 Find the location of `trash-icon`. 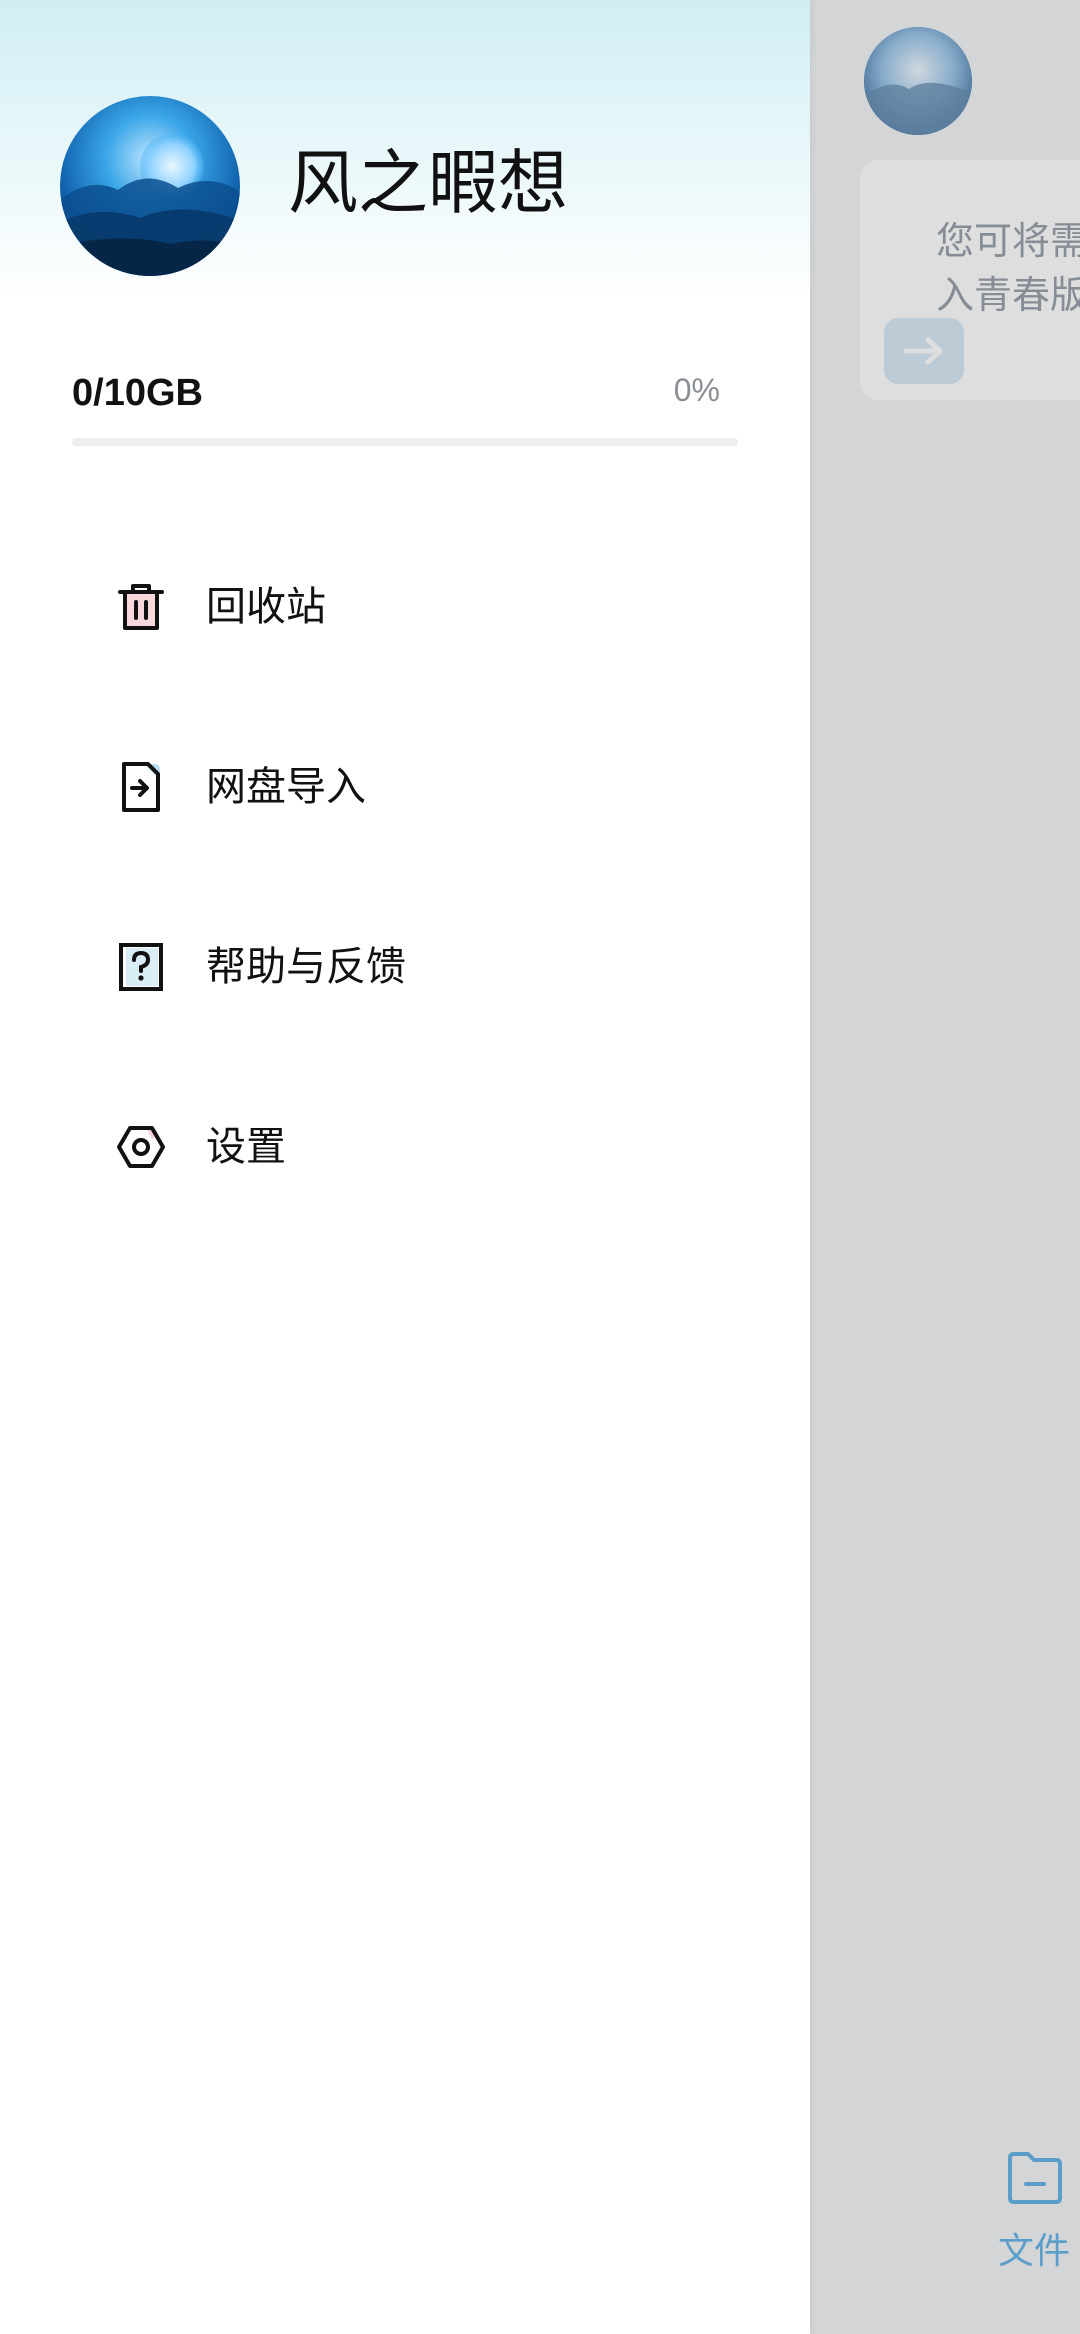

trash-icon is located at coordinates (141, 607).